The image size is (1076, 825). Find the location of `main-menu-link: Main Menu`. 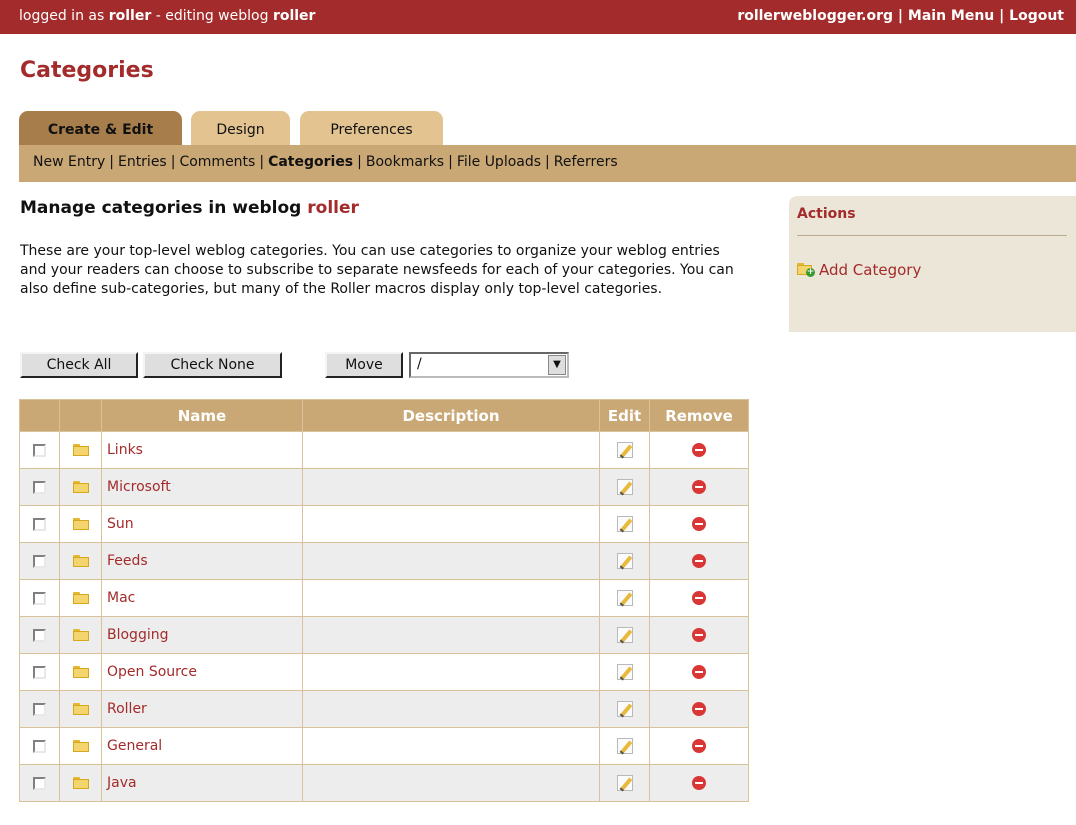

main-menu-link: Main Menu is located at coordinates (951, 16).